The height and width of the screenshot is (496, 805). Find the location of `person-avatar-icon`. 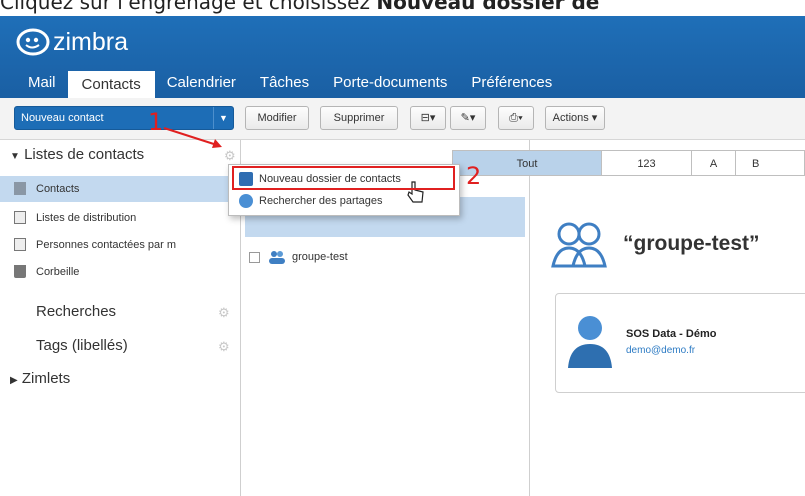

person-avatar-icon is located at coordinates (590, 342).